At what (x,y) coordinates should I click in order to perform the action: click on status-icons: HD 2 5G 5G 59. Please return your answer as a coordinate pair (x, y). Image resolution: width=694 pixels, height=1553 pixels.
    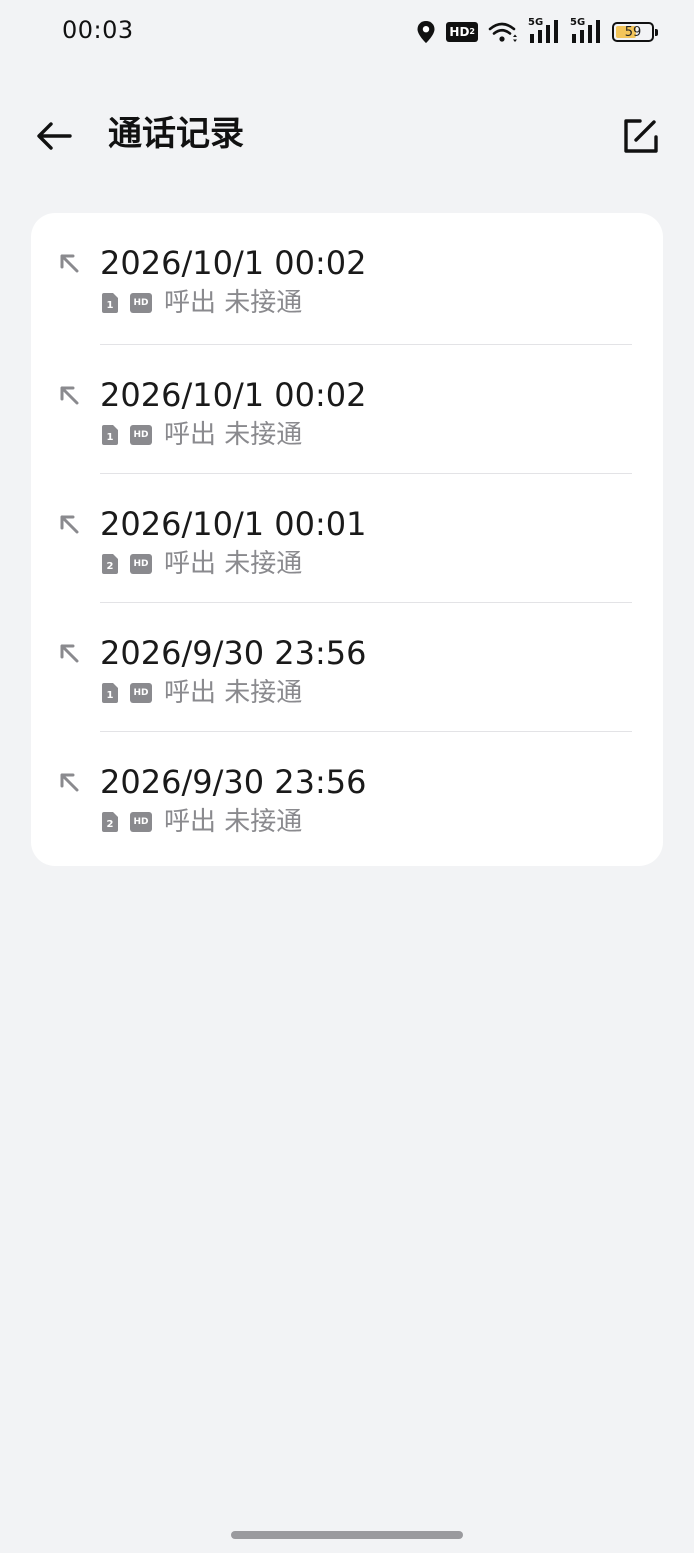
    Looking at the image, I should click on (537, 32).